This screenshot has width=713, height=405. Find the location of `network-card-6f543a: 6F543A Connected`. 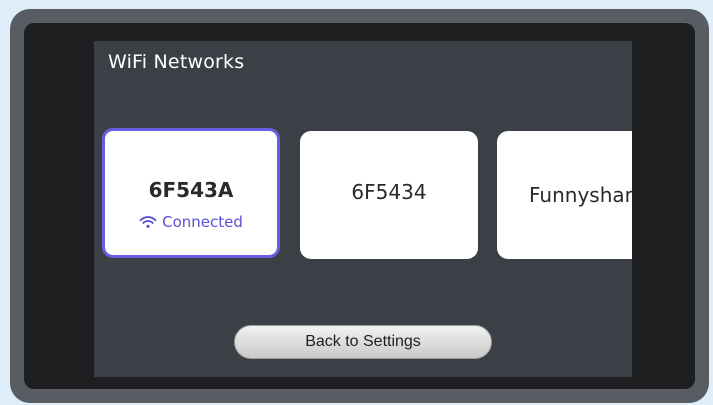

network-card-6f543a: 6F543A Connected is located at coordinates (191, 193).